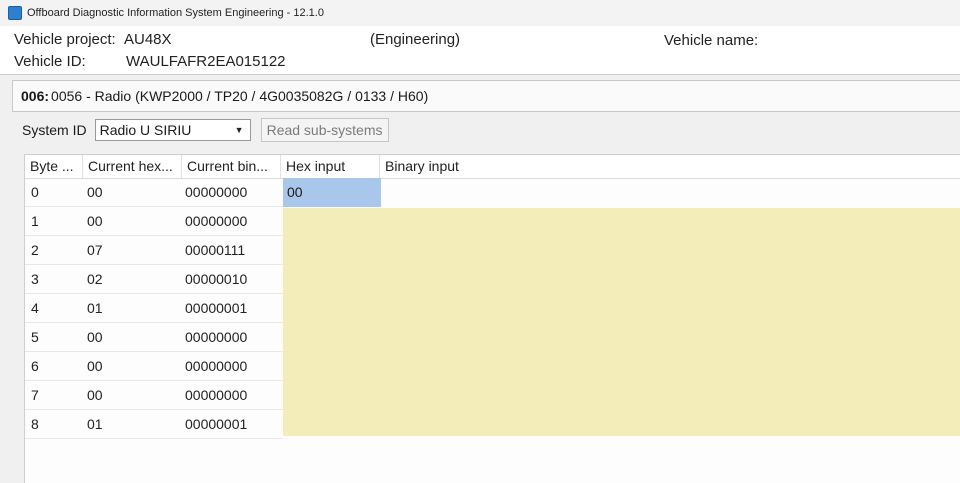 The height and width of the screenshot is (483, 960). I want to click on hex-cell: 07, so click(95, 250).